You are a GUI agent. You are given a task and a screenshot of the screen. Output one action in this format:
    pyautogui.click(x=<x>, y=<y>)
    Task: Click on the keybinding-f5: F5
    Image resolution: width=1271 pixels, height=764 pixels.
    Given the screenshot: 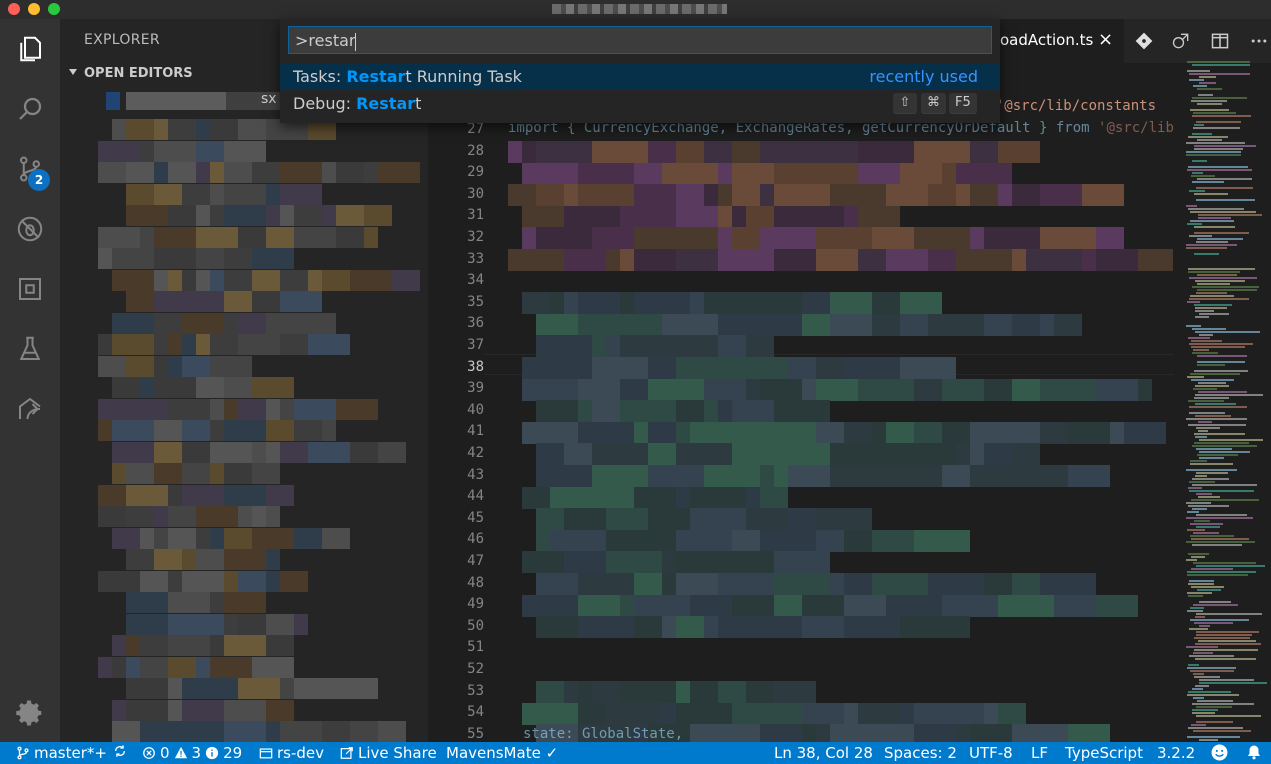 What is the action you would take?
    pyautogui.click(x=963, y=103)
    